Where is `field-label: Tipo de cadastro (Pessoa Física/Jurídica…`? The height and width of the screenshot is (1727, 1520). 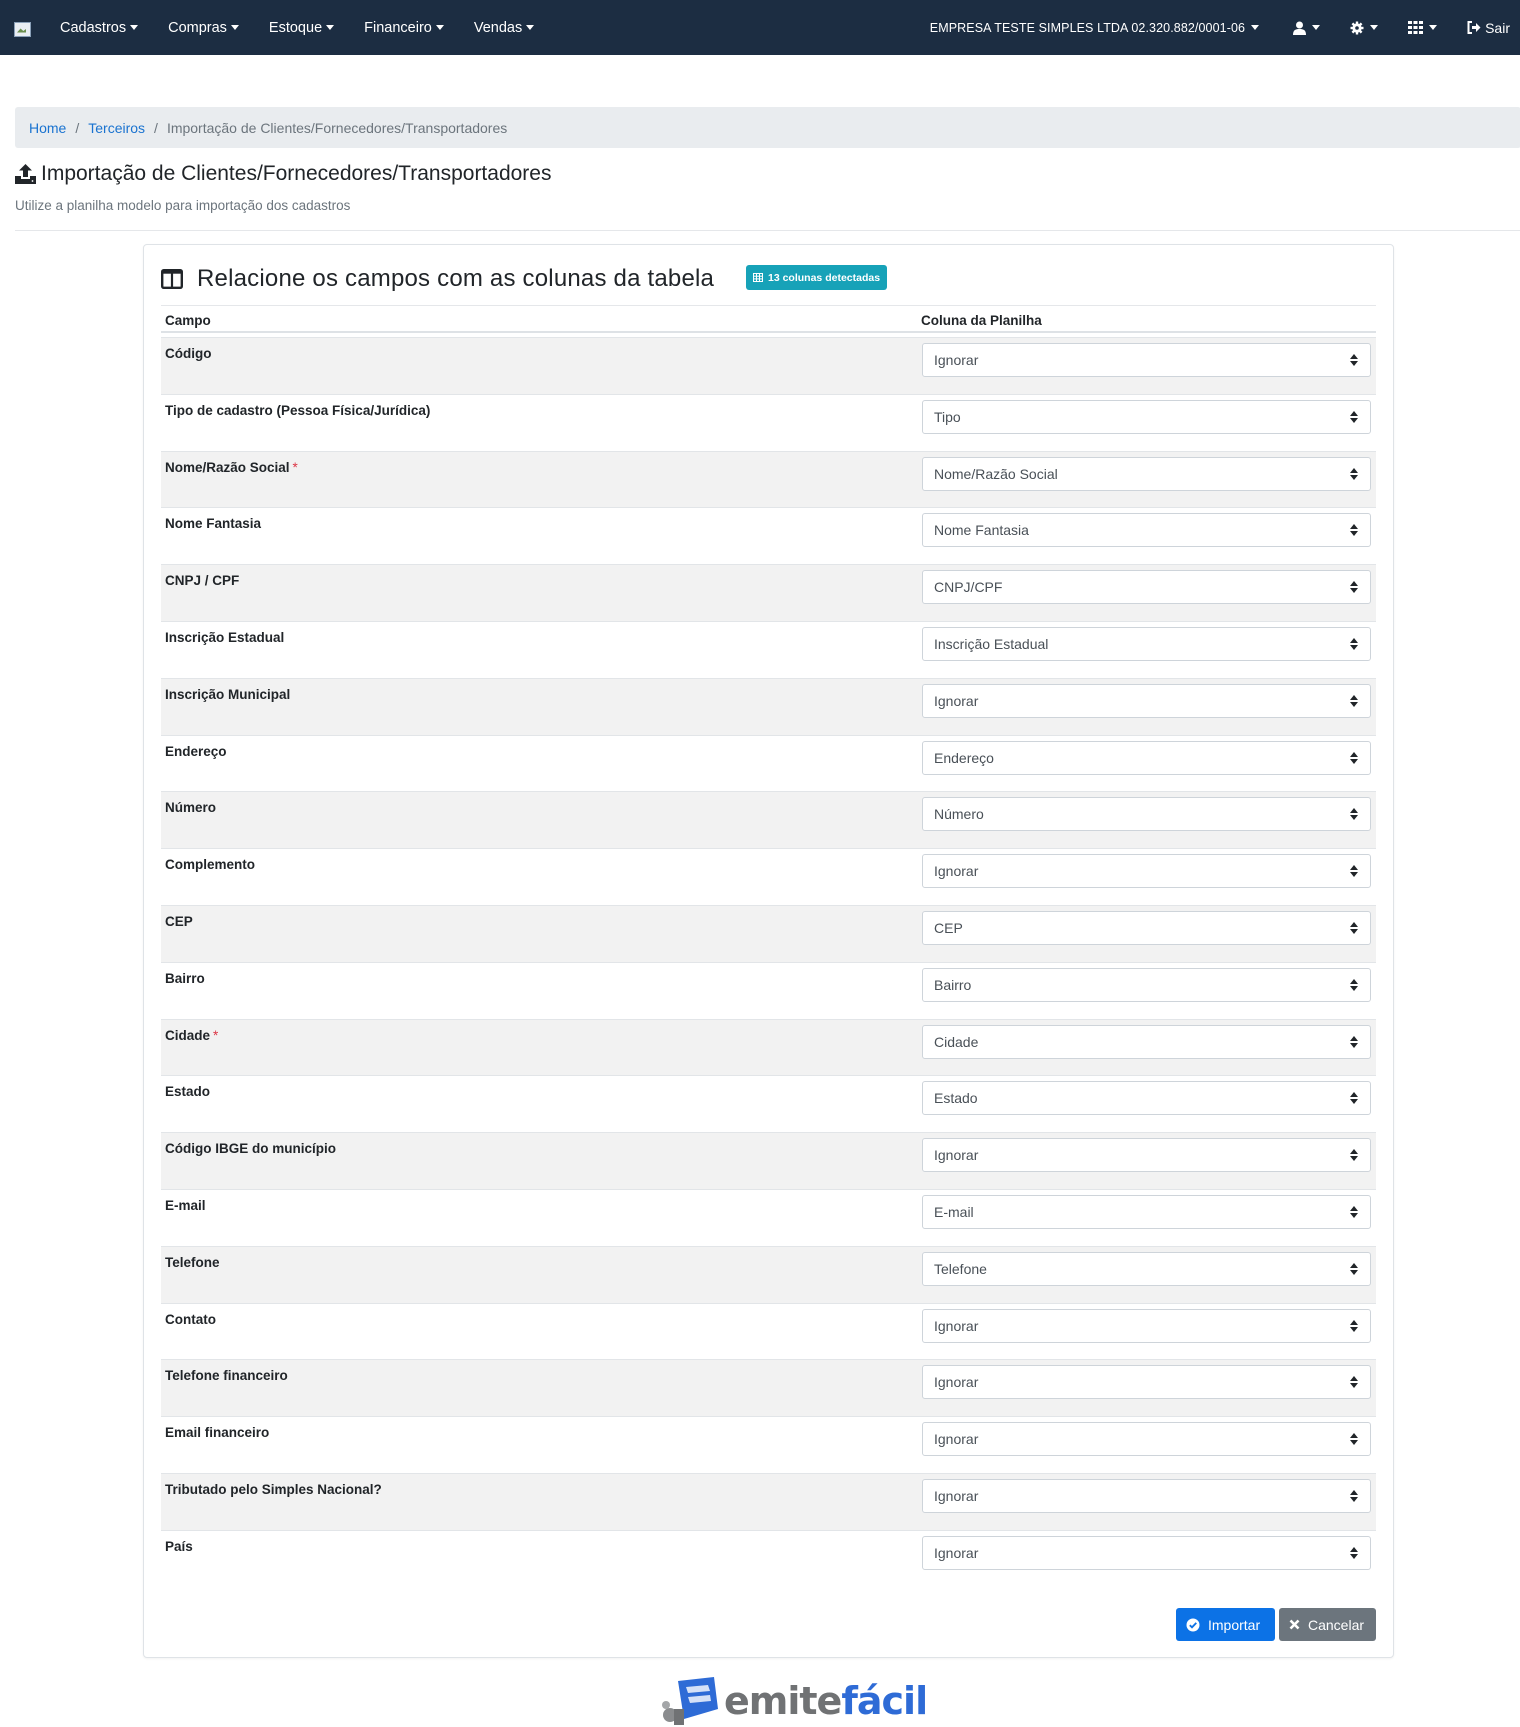 field-label: Tipo de cadastro (Pessoa Física/Jurídica… is located at coordinates (297, 410).